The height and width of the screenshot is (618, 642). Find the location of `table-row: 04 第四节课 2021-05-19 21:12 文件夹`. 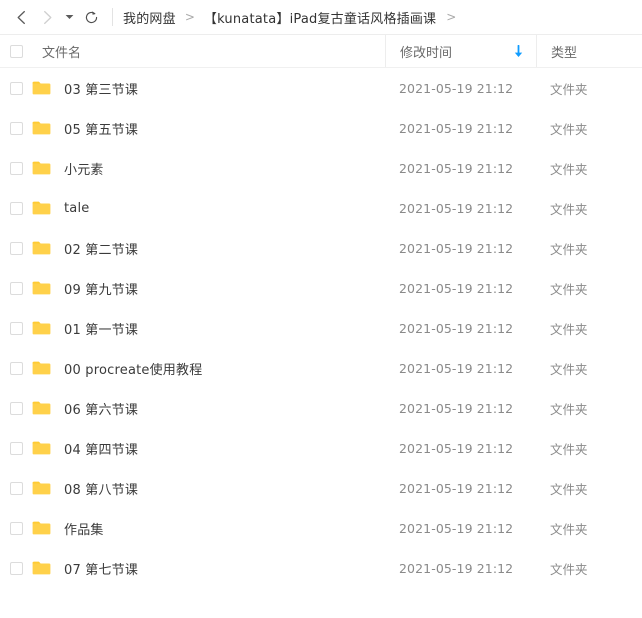

table-row: 04 第四节课 2021-05-19 21:12 文件夹 is located at coordinates (321, 448).